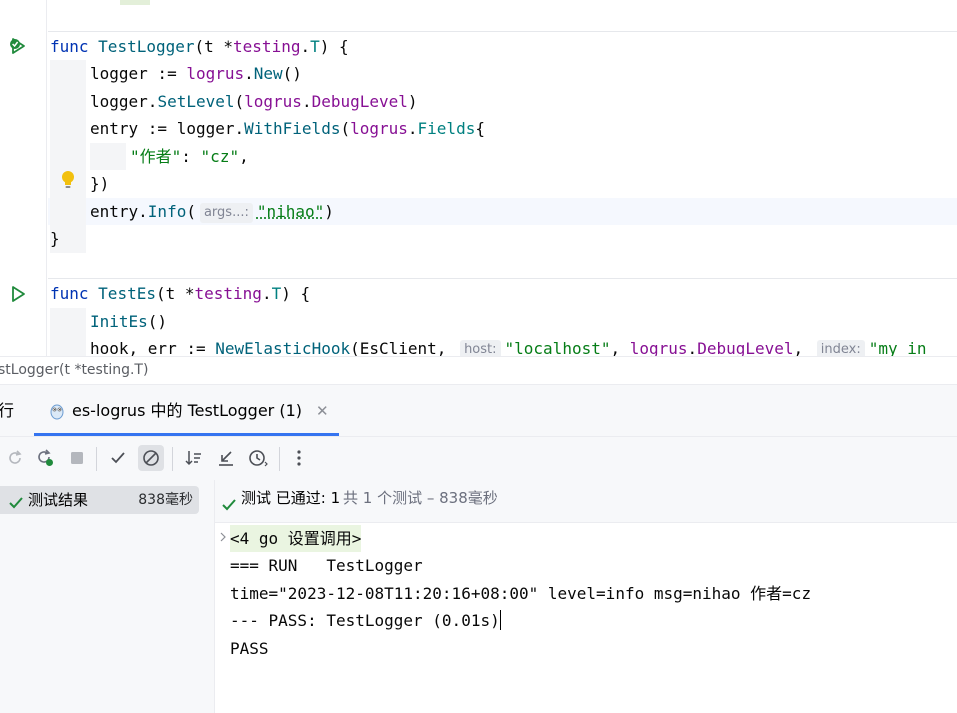 The width and height of the screenshot is (957, 713). Describe the element at coordinates (196, 101) in the screenshot. I see `function-call: SetLevel` at that location.